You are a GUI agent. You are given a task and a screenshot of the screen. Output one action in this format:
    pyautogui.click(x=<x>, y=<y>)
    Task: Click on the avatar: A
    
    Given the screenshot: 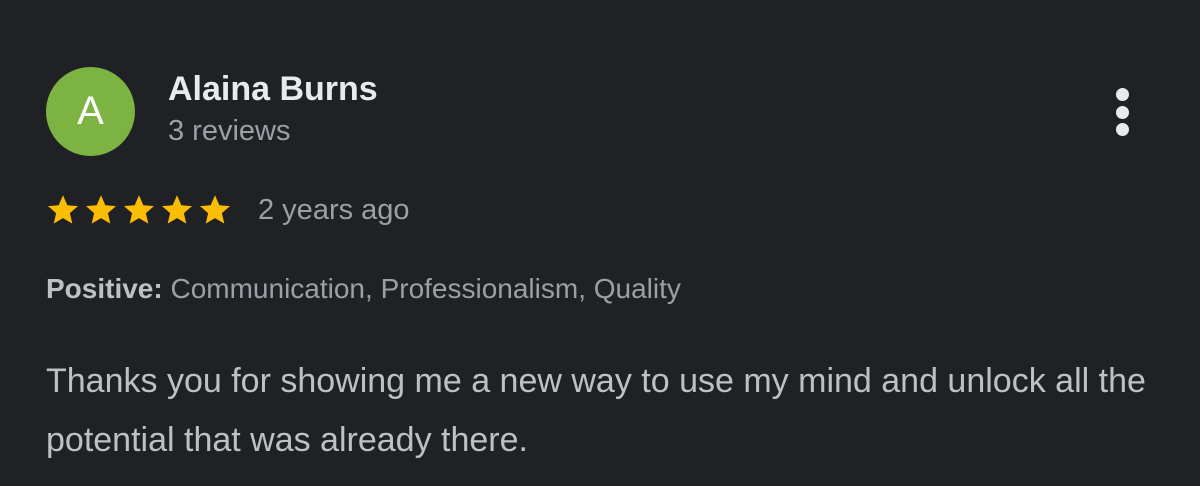 What is the action you would take?
    pyautogui.click(x=90, y=111)
    